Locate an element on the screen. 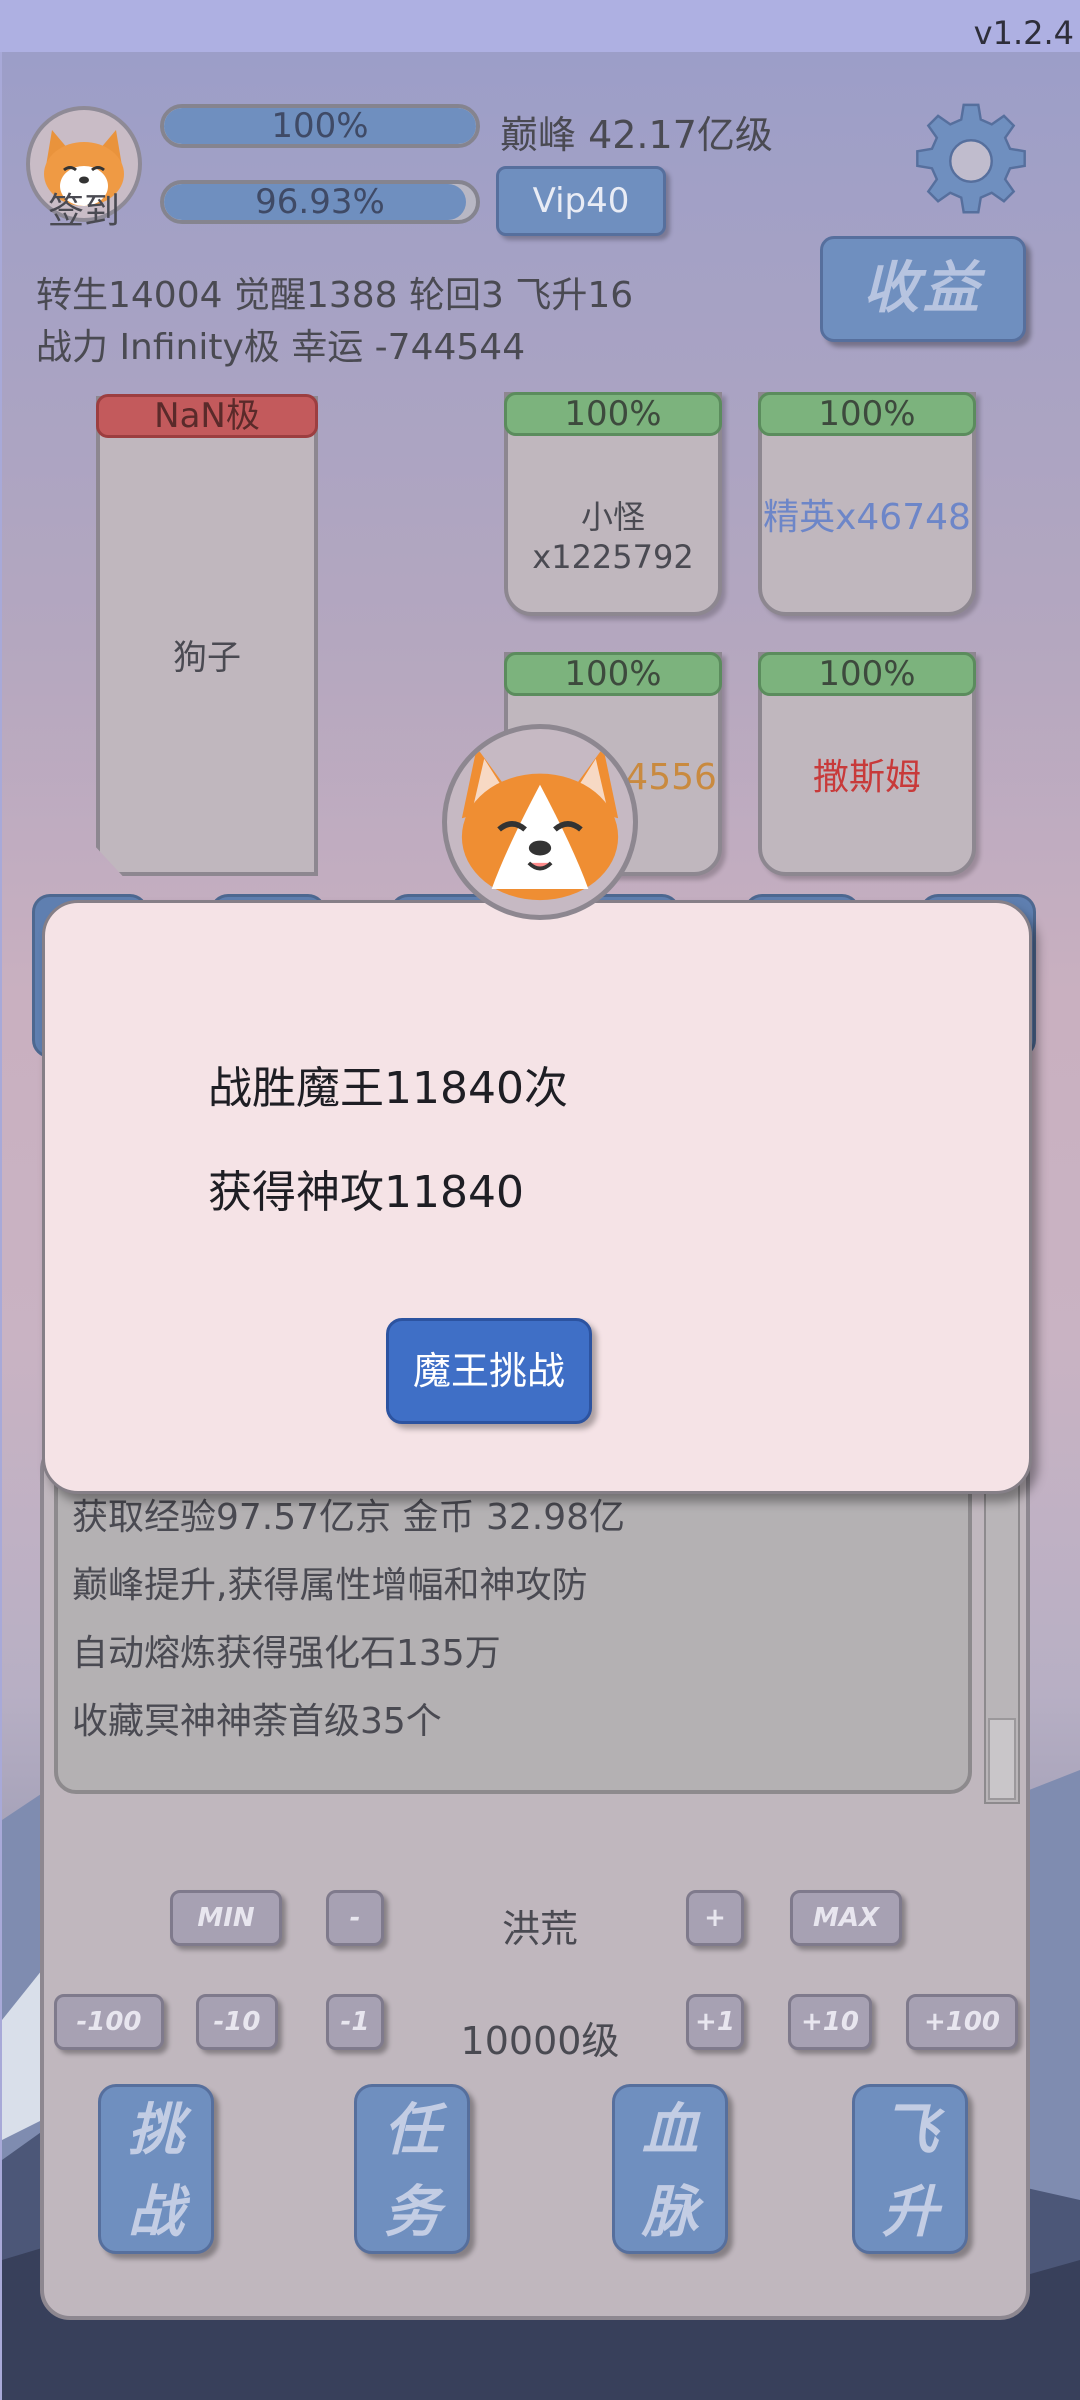 Image resolution: width=1080 pixels, height=2400 pixels. ascend-label-2: 升 is located at coordinates (910, 2212).